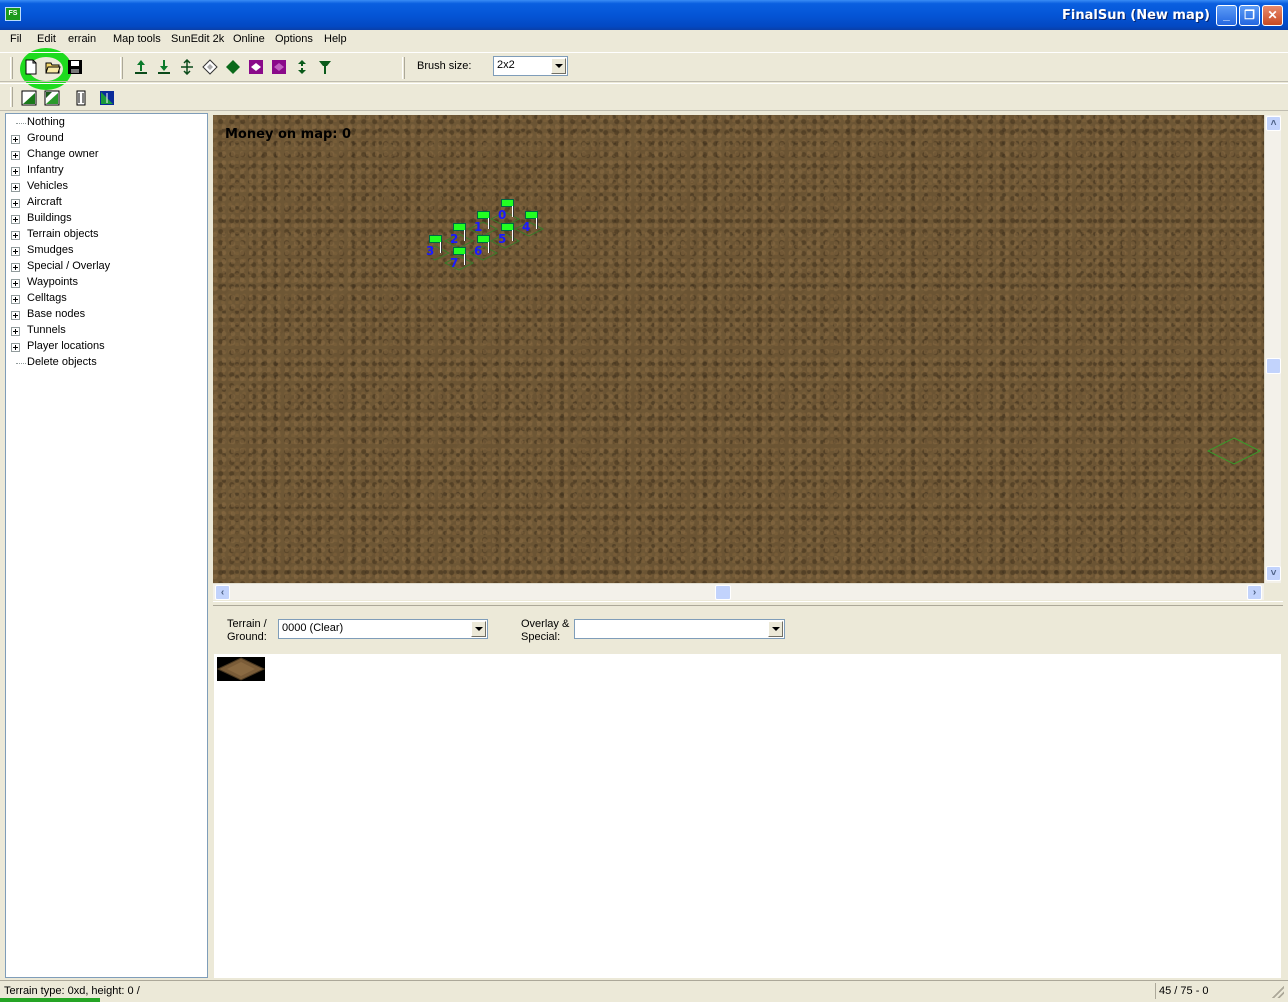 The image size is (1288, 1002). What do you see at coordinates (249, 39) in the screenshot?
I see `menu-online: Online` at bounding box center [249, 39].